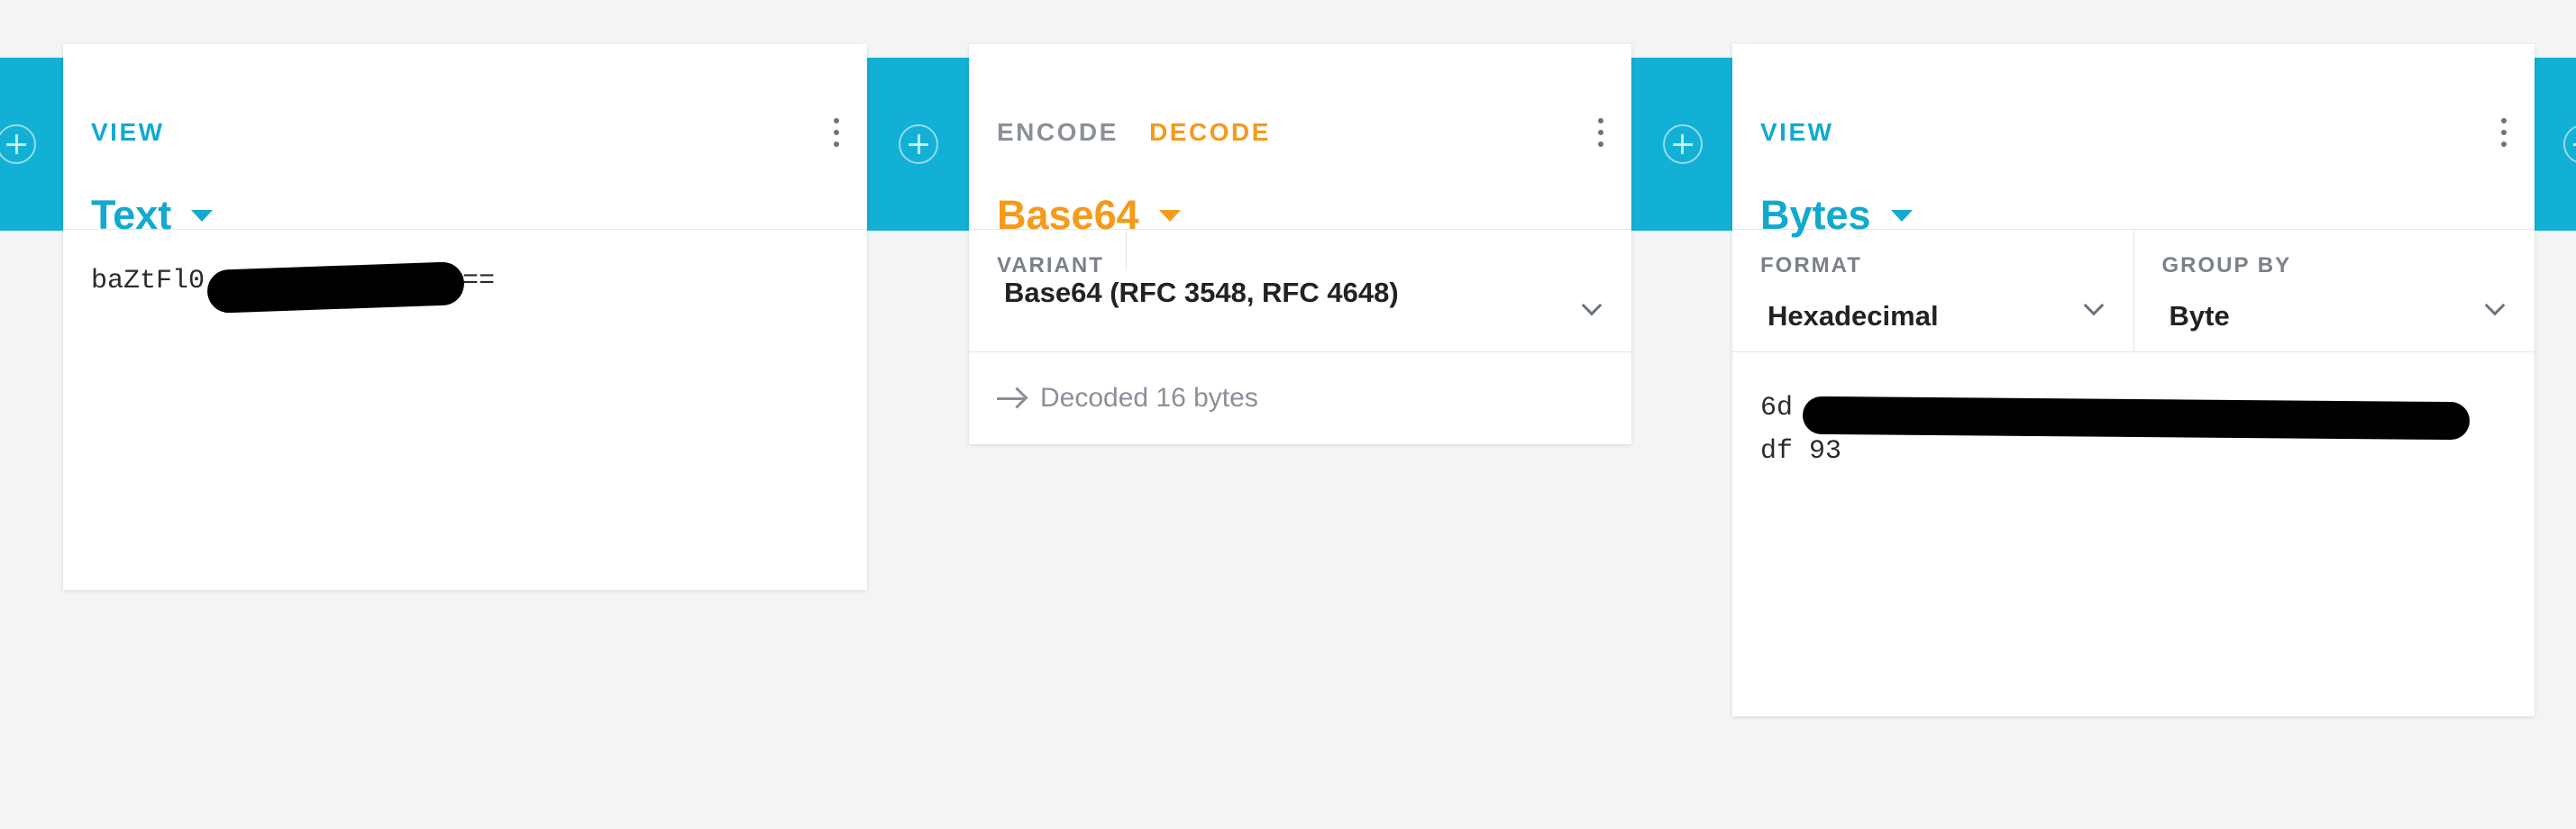  I want to click on status-message: Decoded 16 bytes, so click(1149, 398).